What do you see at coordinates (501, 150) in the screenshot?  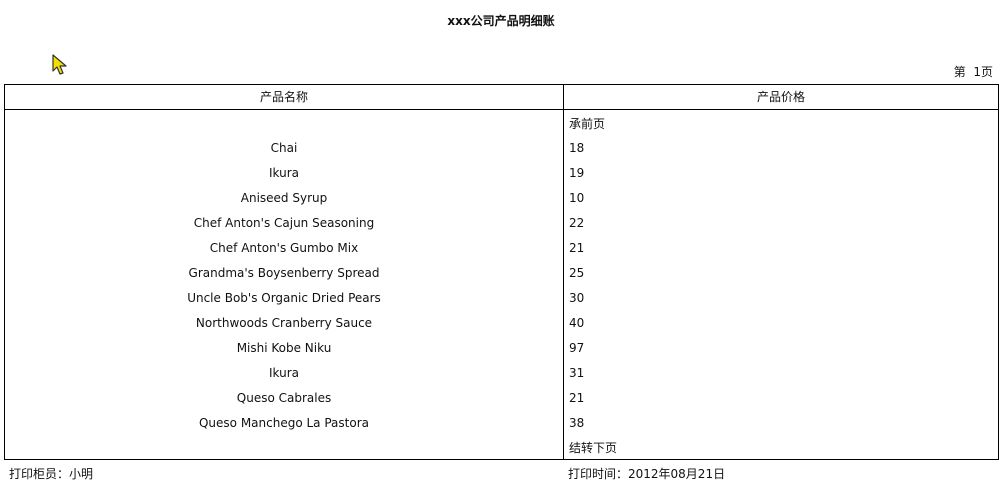 I see `table-row: Chai 18` at bounding box center [501, 150].